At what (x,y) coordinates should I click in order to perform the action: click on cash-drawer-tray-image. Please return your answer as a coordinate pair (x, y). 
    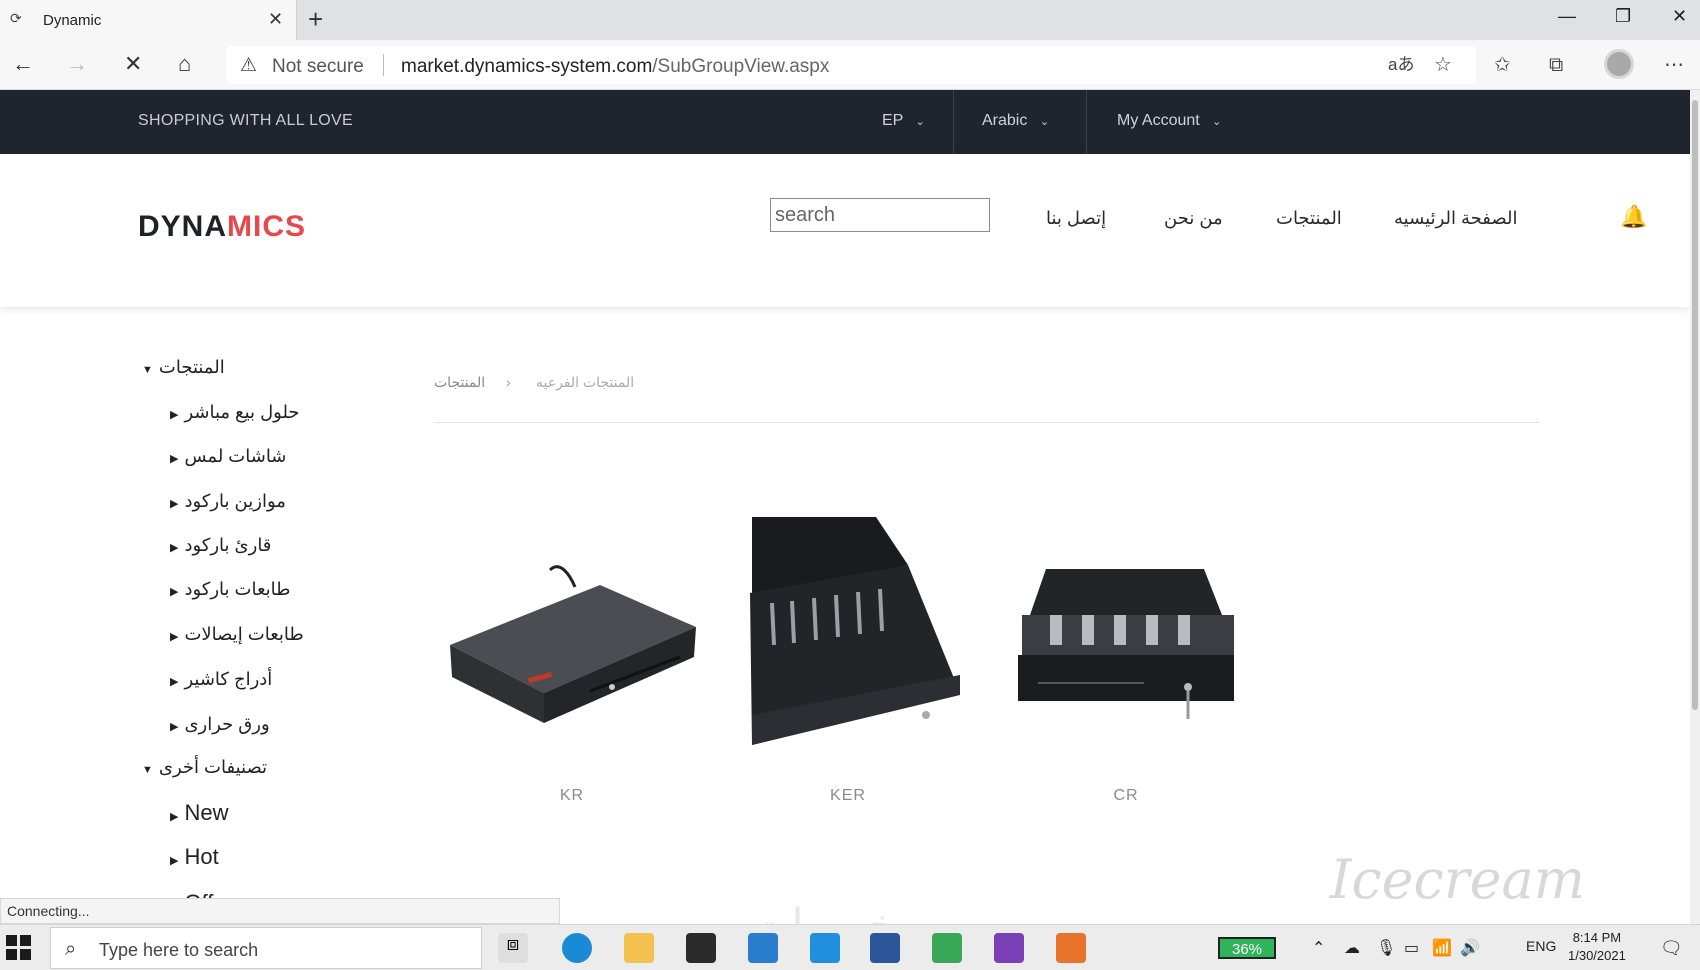
    Looking at the image, I should click on (1126, 630).